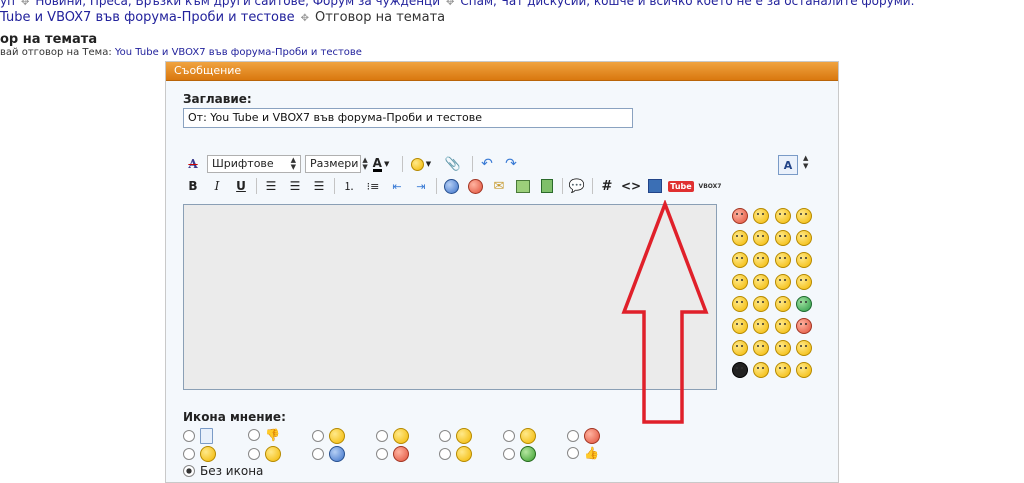 This screenshot has width=1024, height=483. I want to click on smiley-cry-icon, so click(783, 348).